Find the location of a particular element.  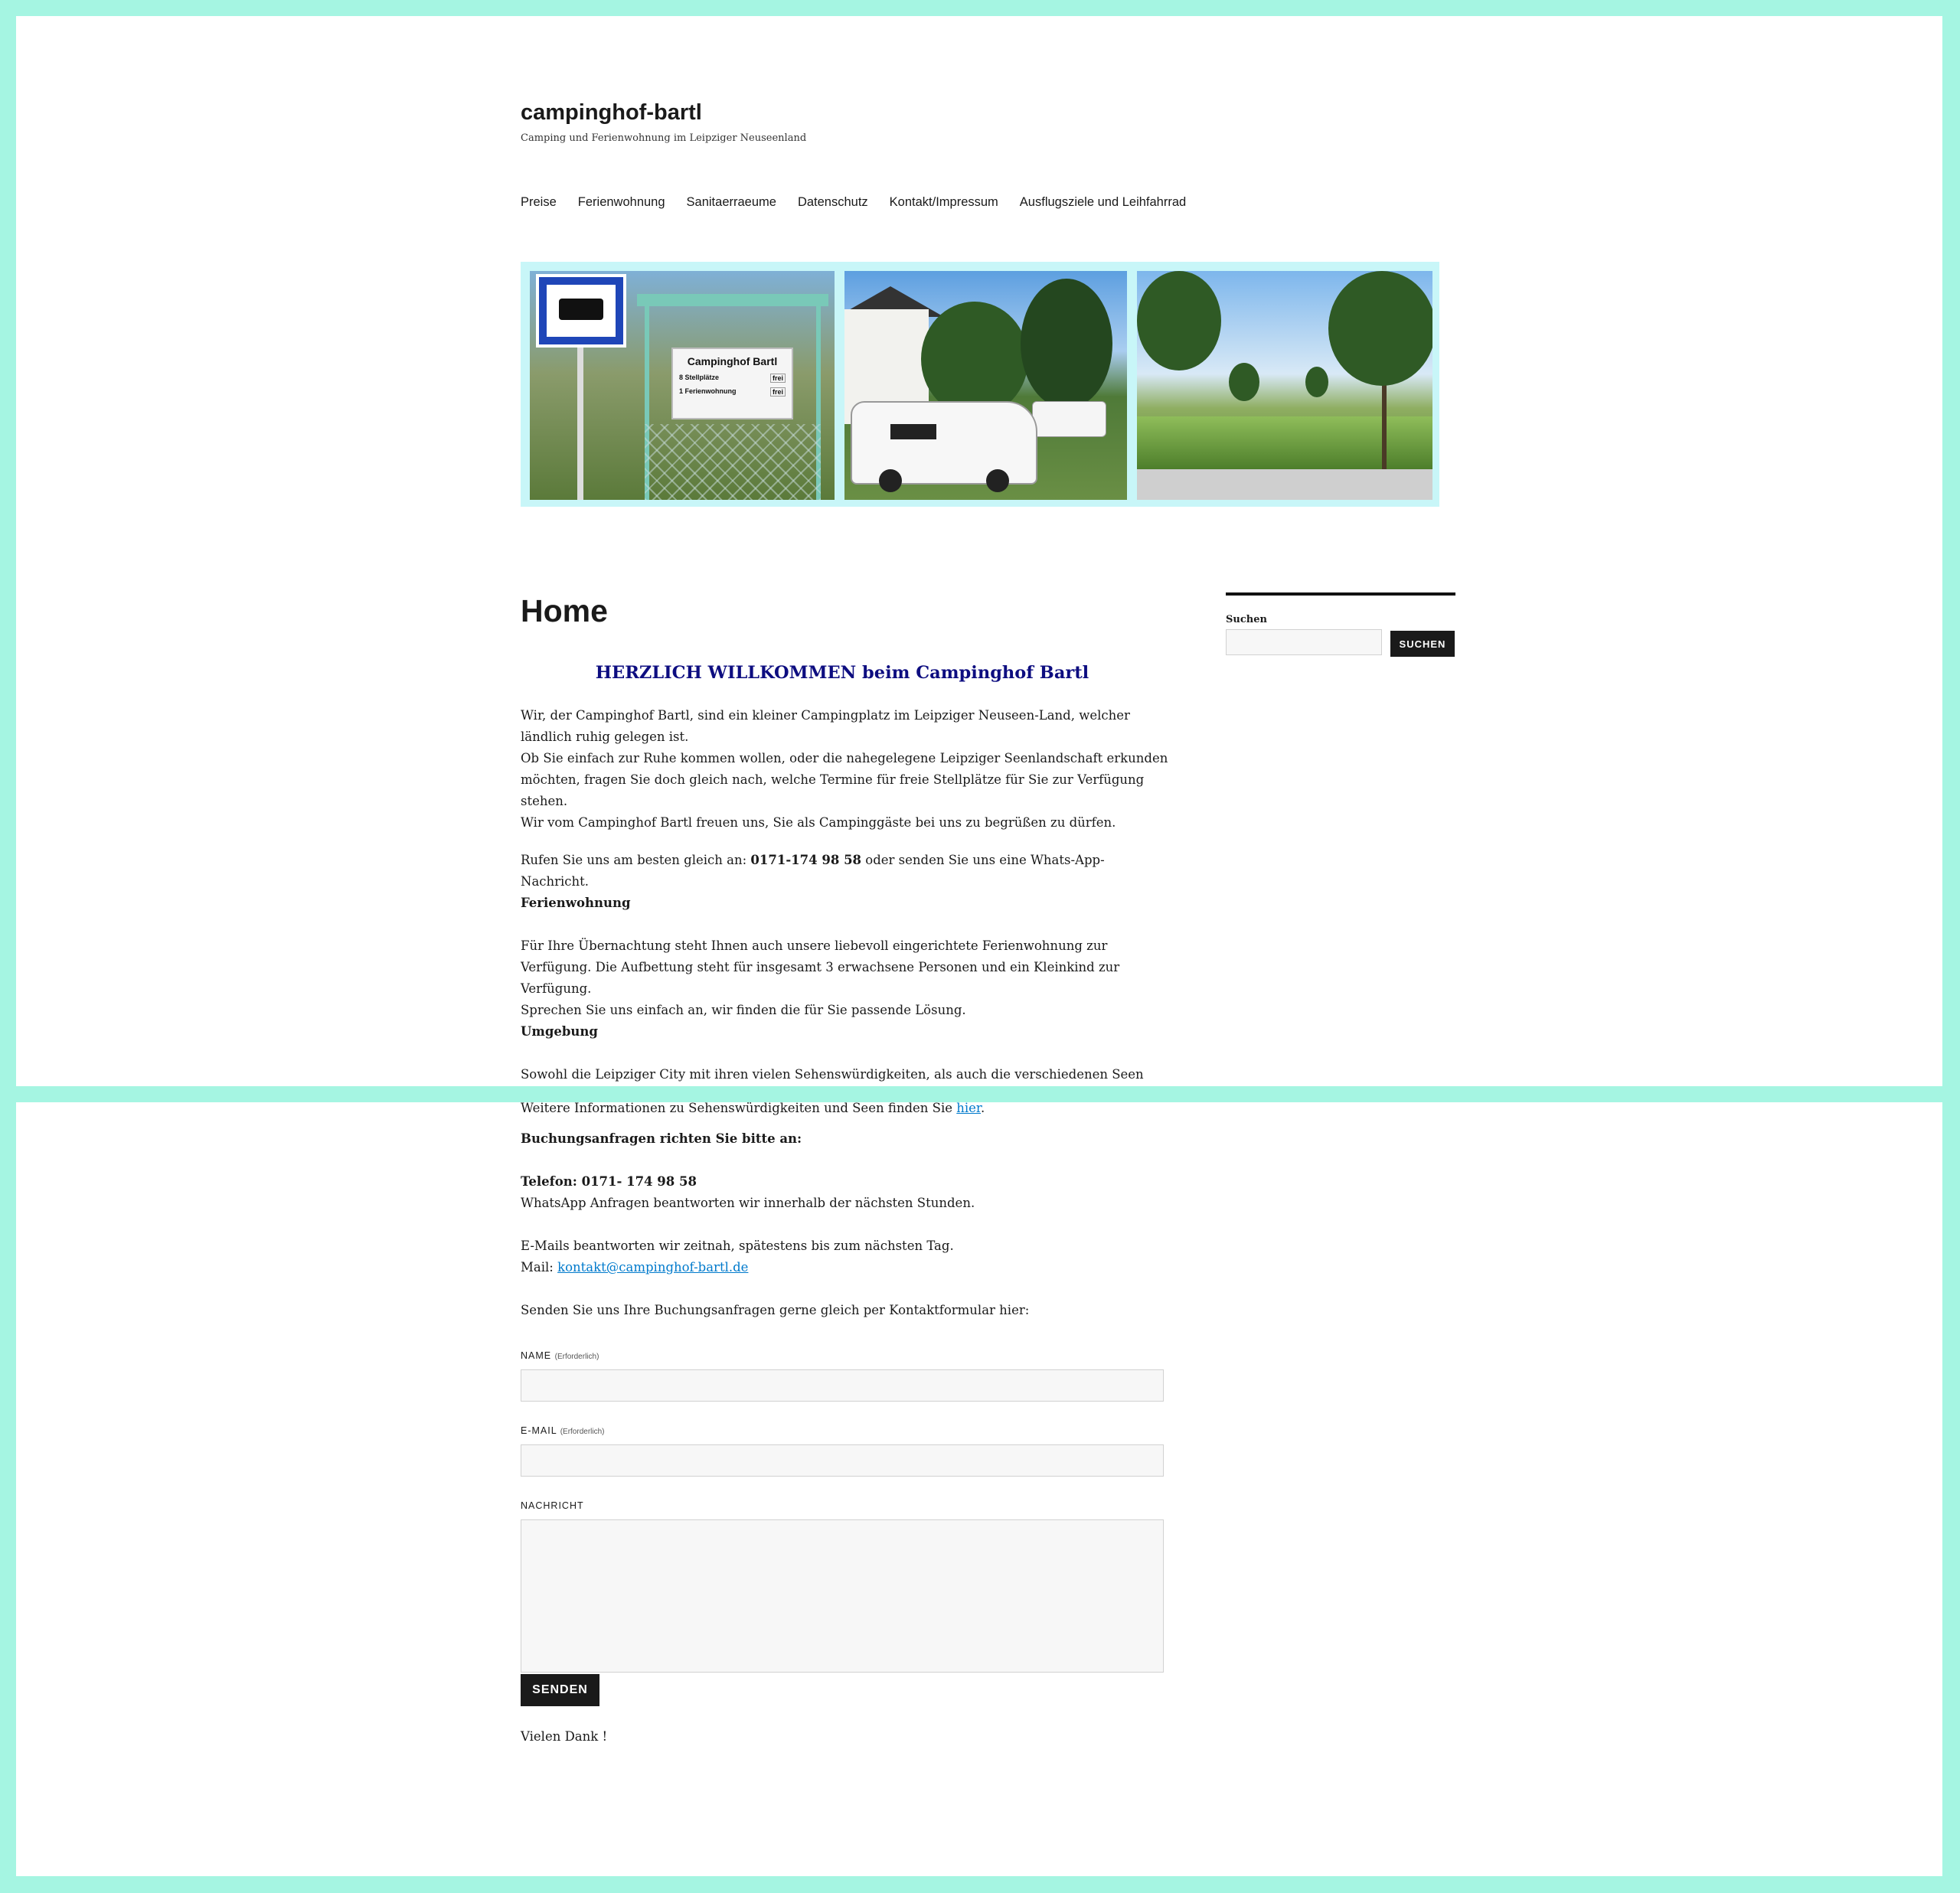

nav-item-preise: Preise is located at coordinates (539, 202).